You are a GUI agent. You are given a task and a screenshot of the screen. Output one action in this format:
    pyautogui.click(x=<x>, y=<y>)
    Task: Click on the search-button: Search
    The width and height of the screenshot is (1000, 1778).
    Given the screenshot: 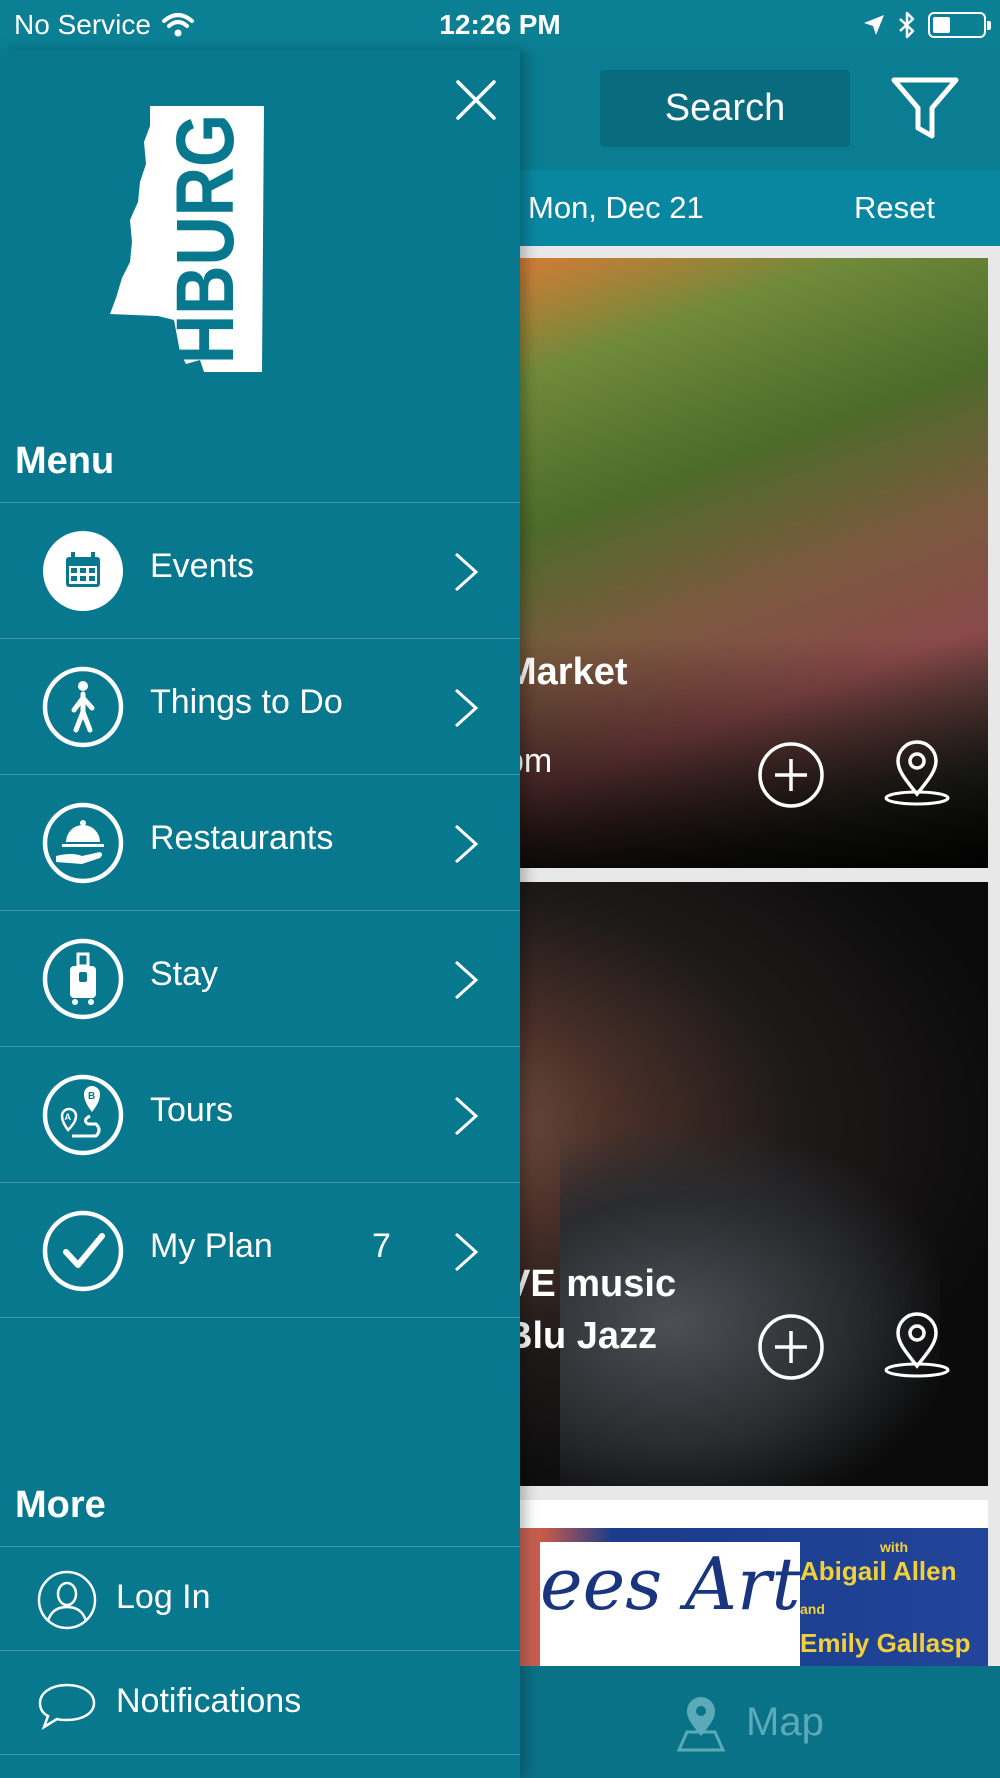 What is the action you would take?
    pyautogui.click(x=725, y=108)
    